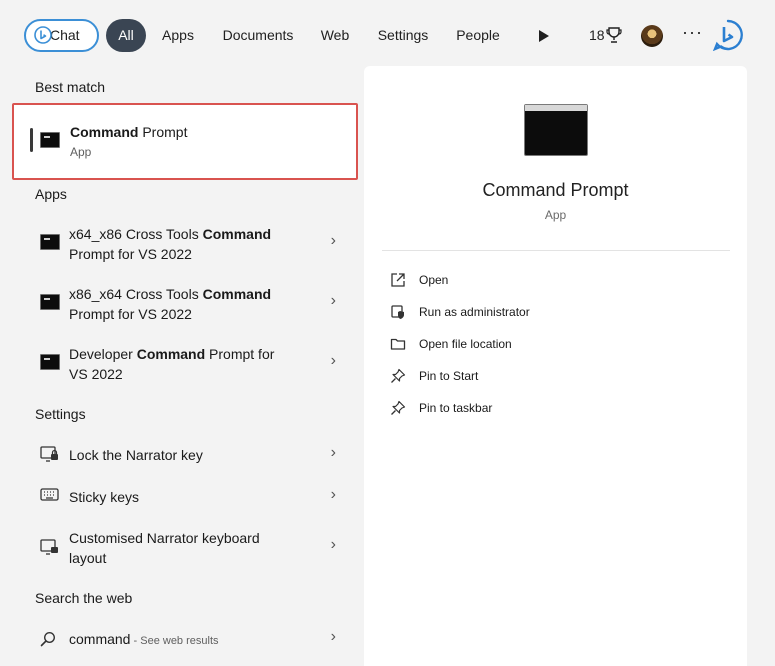 Image resolution: width=775 pixels, height=666 pixels. I want to click on documents-filter-button: Documents, so click(258, 35).